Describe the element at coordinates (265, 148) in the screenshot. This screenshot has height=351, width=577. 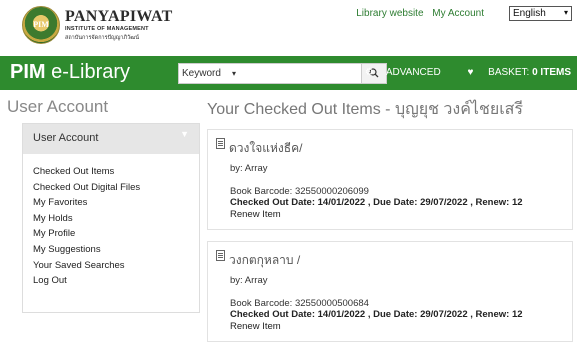
I see `item-title: ดวงใจแห่งธีค/` at that location.